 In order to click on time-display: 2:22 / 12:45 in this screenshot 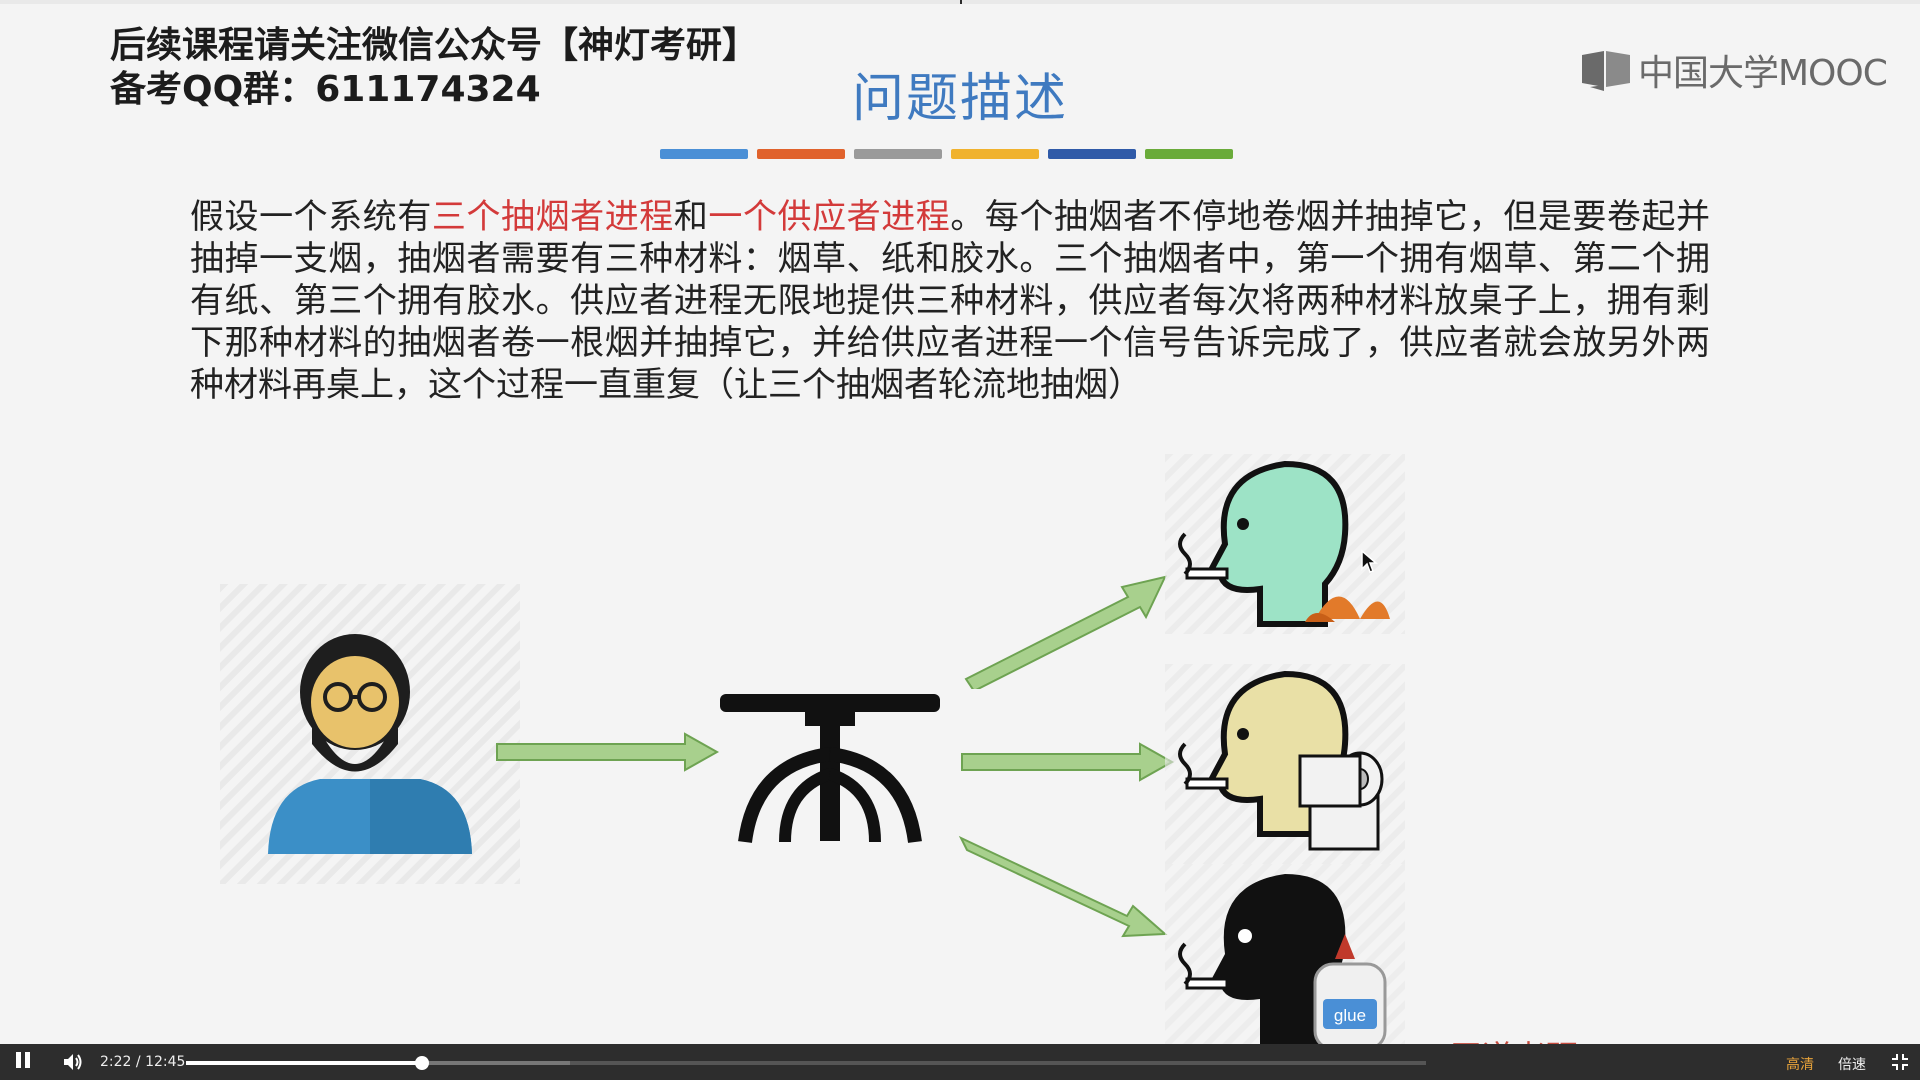, I will do `click(142, 1062)`.